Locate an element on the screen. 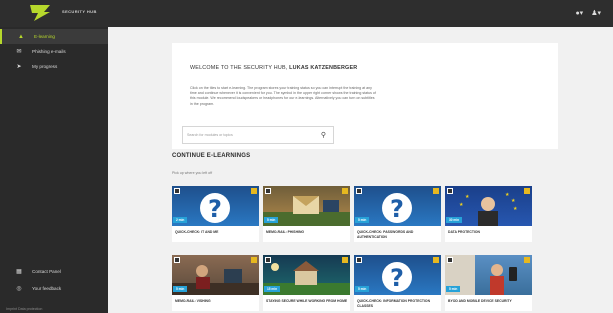 This screenshot has height=313, width=613. sidebar-item-label: Phishing e-mails is located at coordinates (49, 51).